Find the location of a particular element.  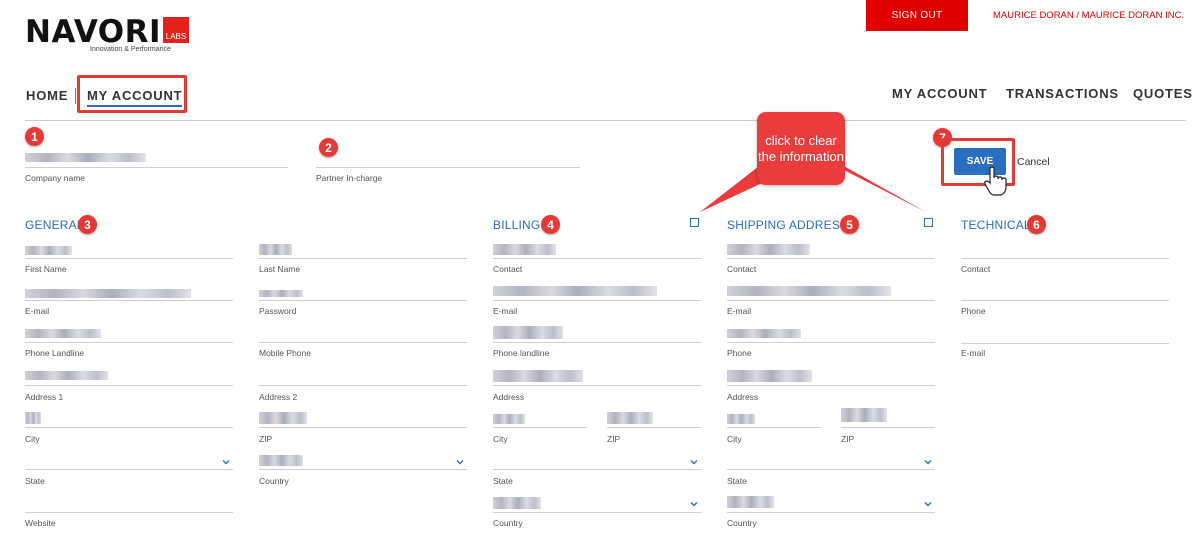

user-account-link: MAURICE DORAN / MAURICE DORAN INC. is located at coordinates (1088, 15).